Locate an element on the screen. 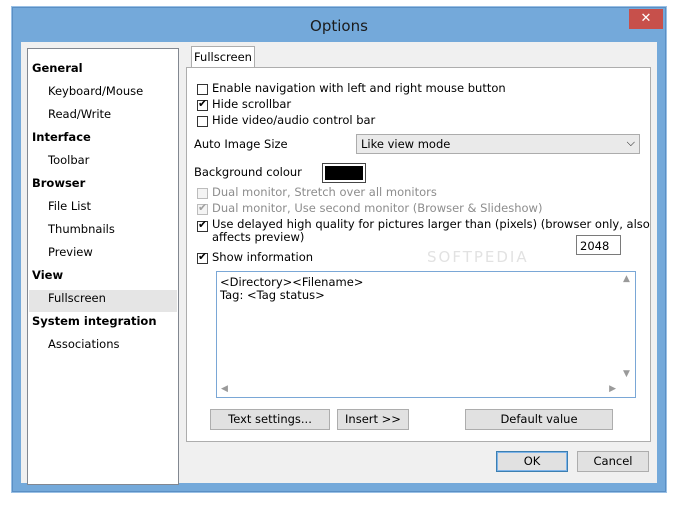  tree-group-view: View is located at coordinates (47, 275).